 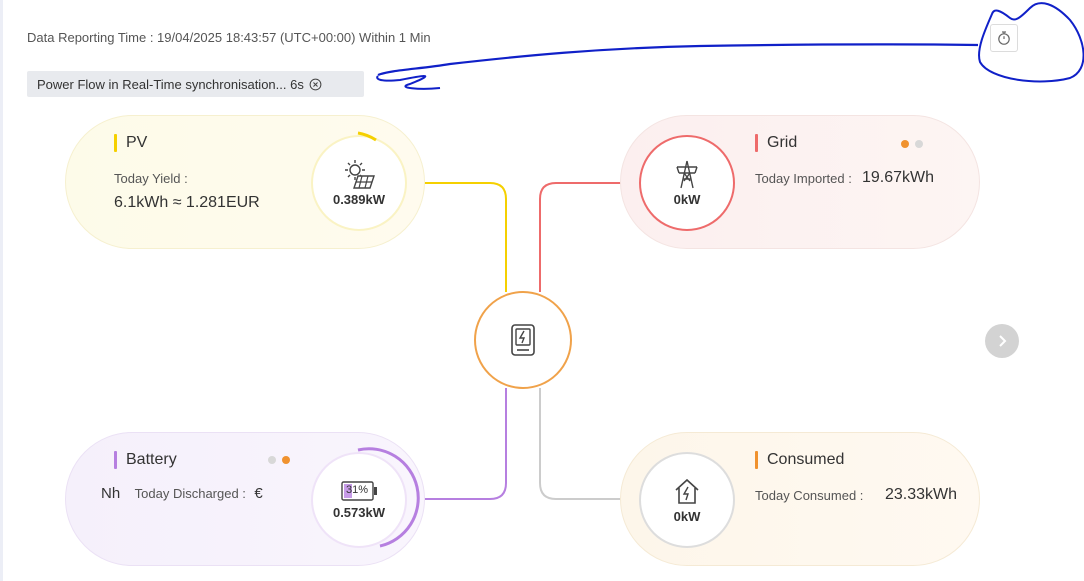 What do you see at coordinates (151, 459) in the screenshot?
I see `battery-title-text: Battery` at bounding box center [151, 459].